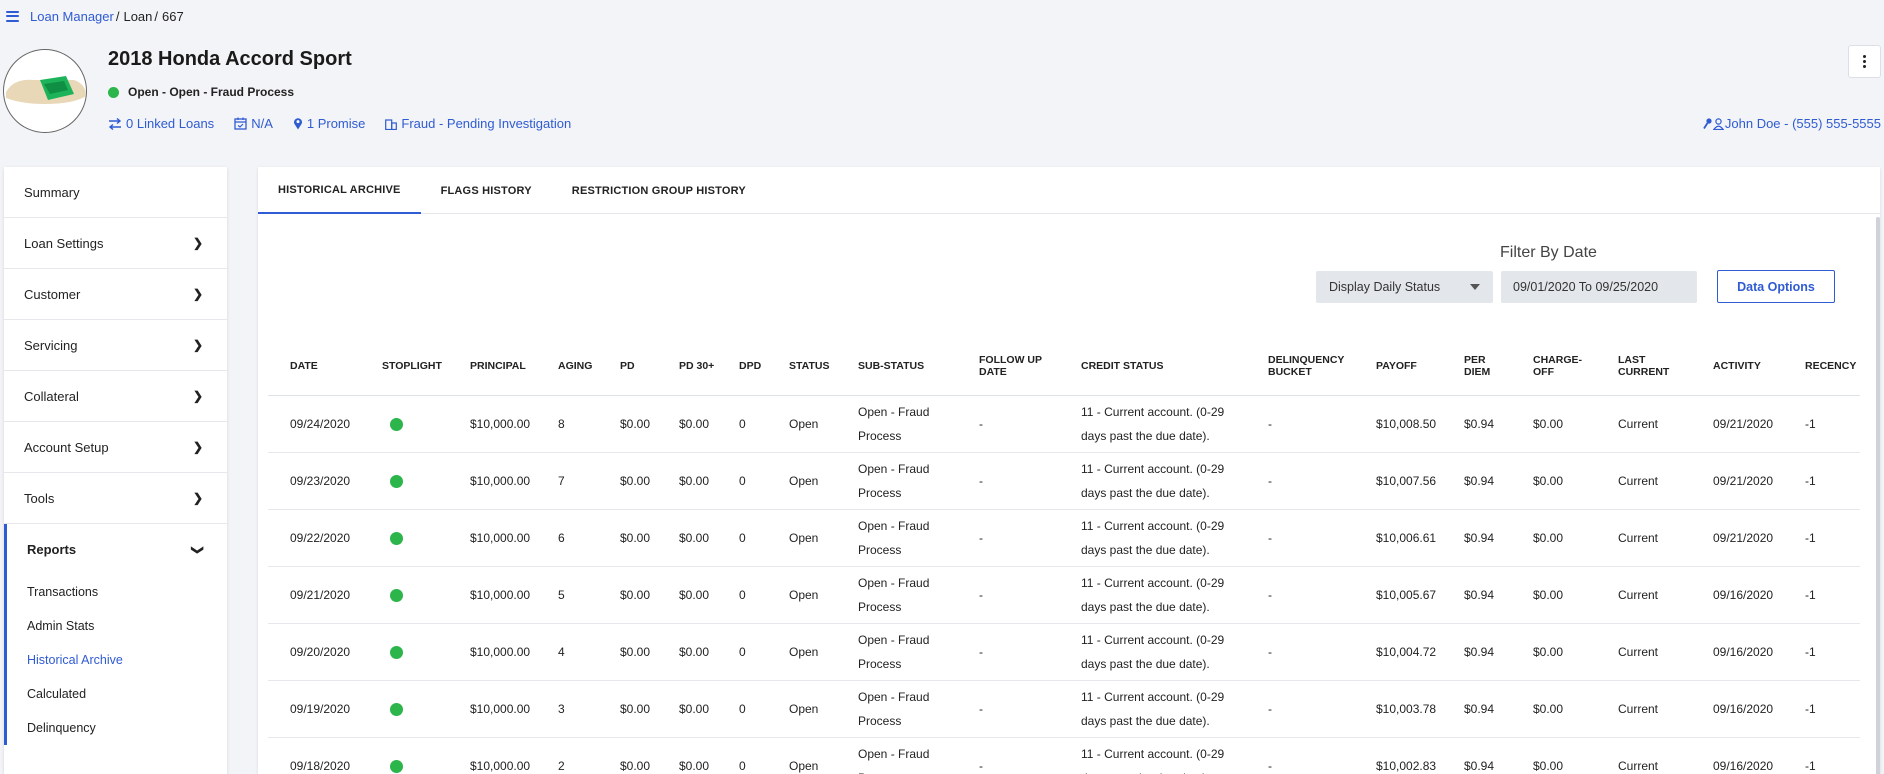 Image resolution: width=1884 pixels, height=774 pixels. I want to click on column-header: DATE, so click(314, 366).